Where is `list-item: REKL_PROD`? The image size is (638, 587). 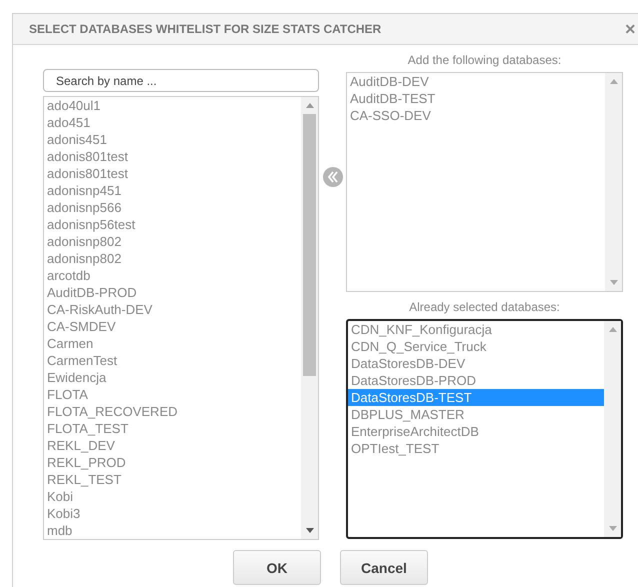 list-item: REKL_PROD is located at coordinates (172, 462).